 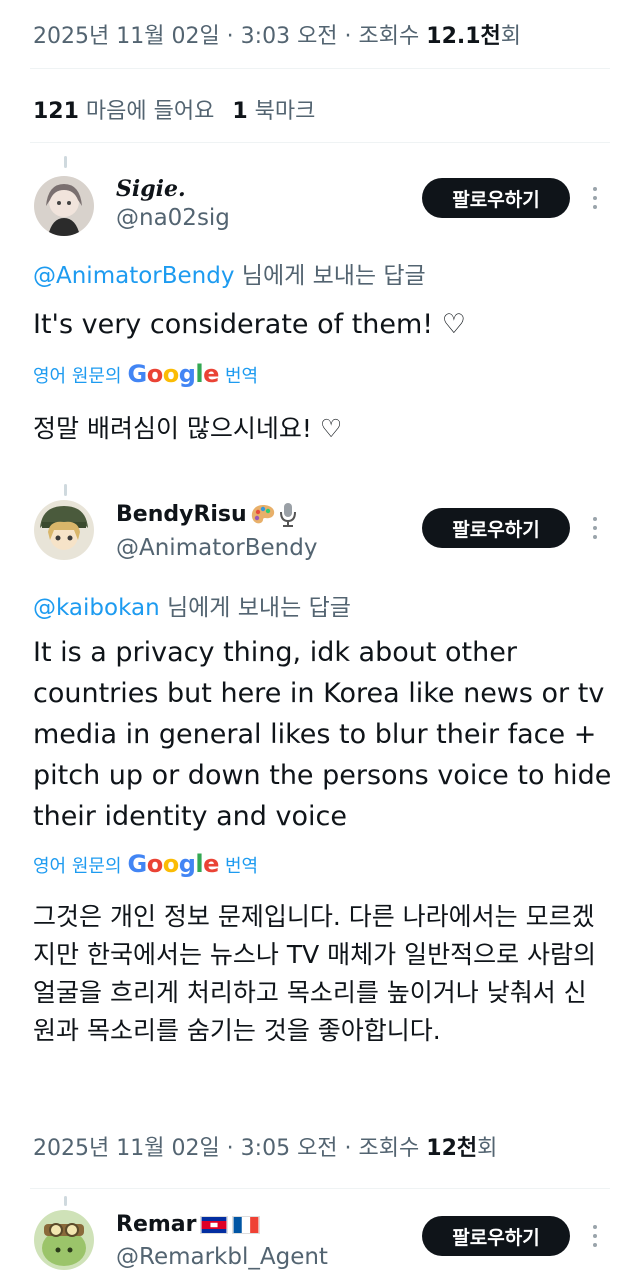 What do you see at coordinates (173, 218) in the screenshot?
I see `user-handle: @na02sig` at bounding box center [173, 218].